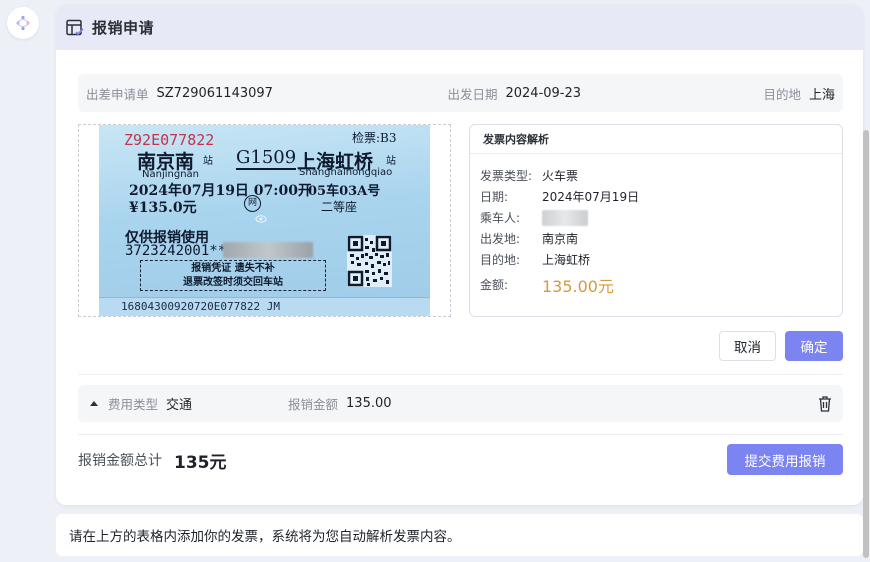  Describe the element at coordinates (656, 139) in the screenshot. I see `parse-panel-title: 发票内容解析` at that location.